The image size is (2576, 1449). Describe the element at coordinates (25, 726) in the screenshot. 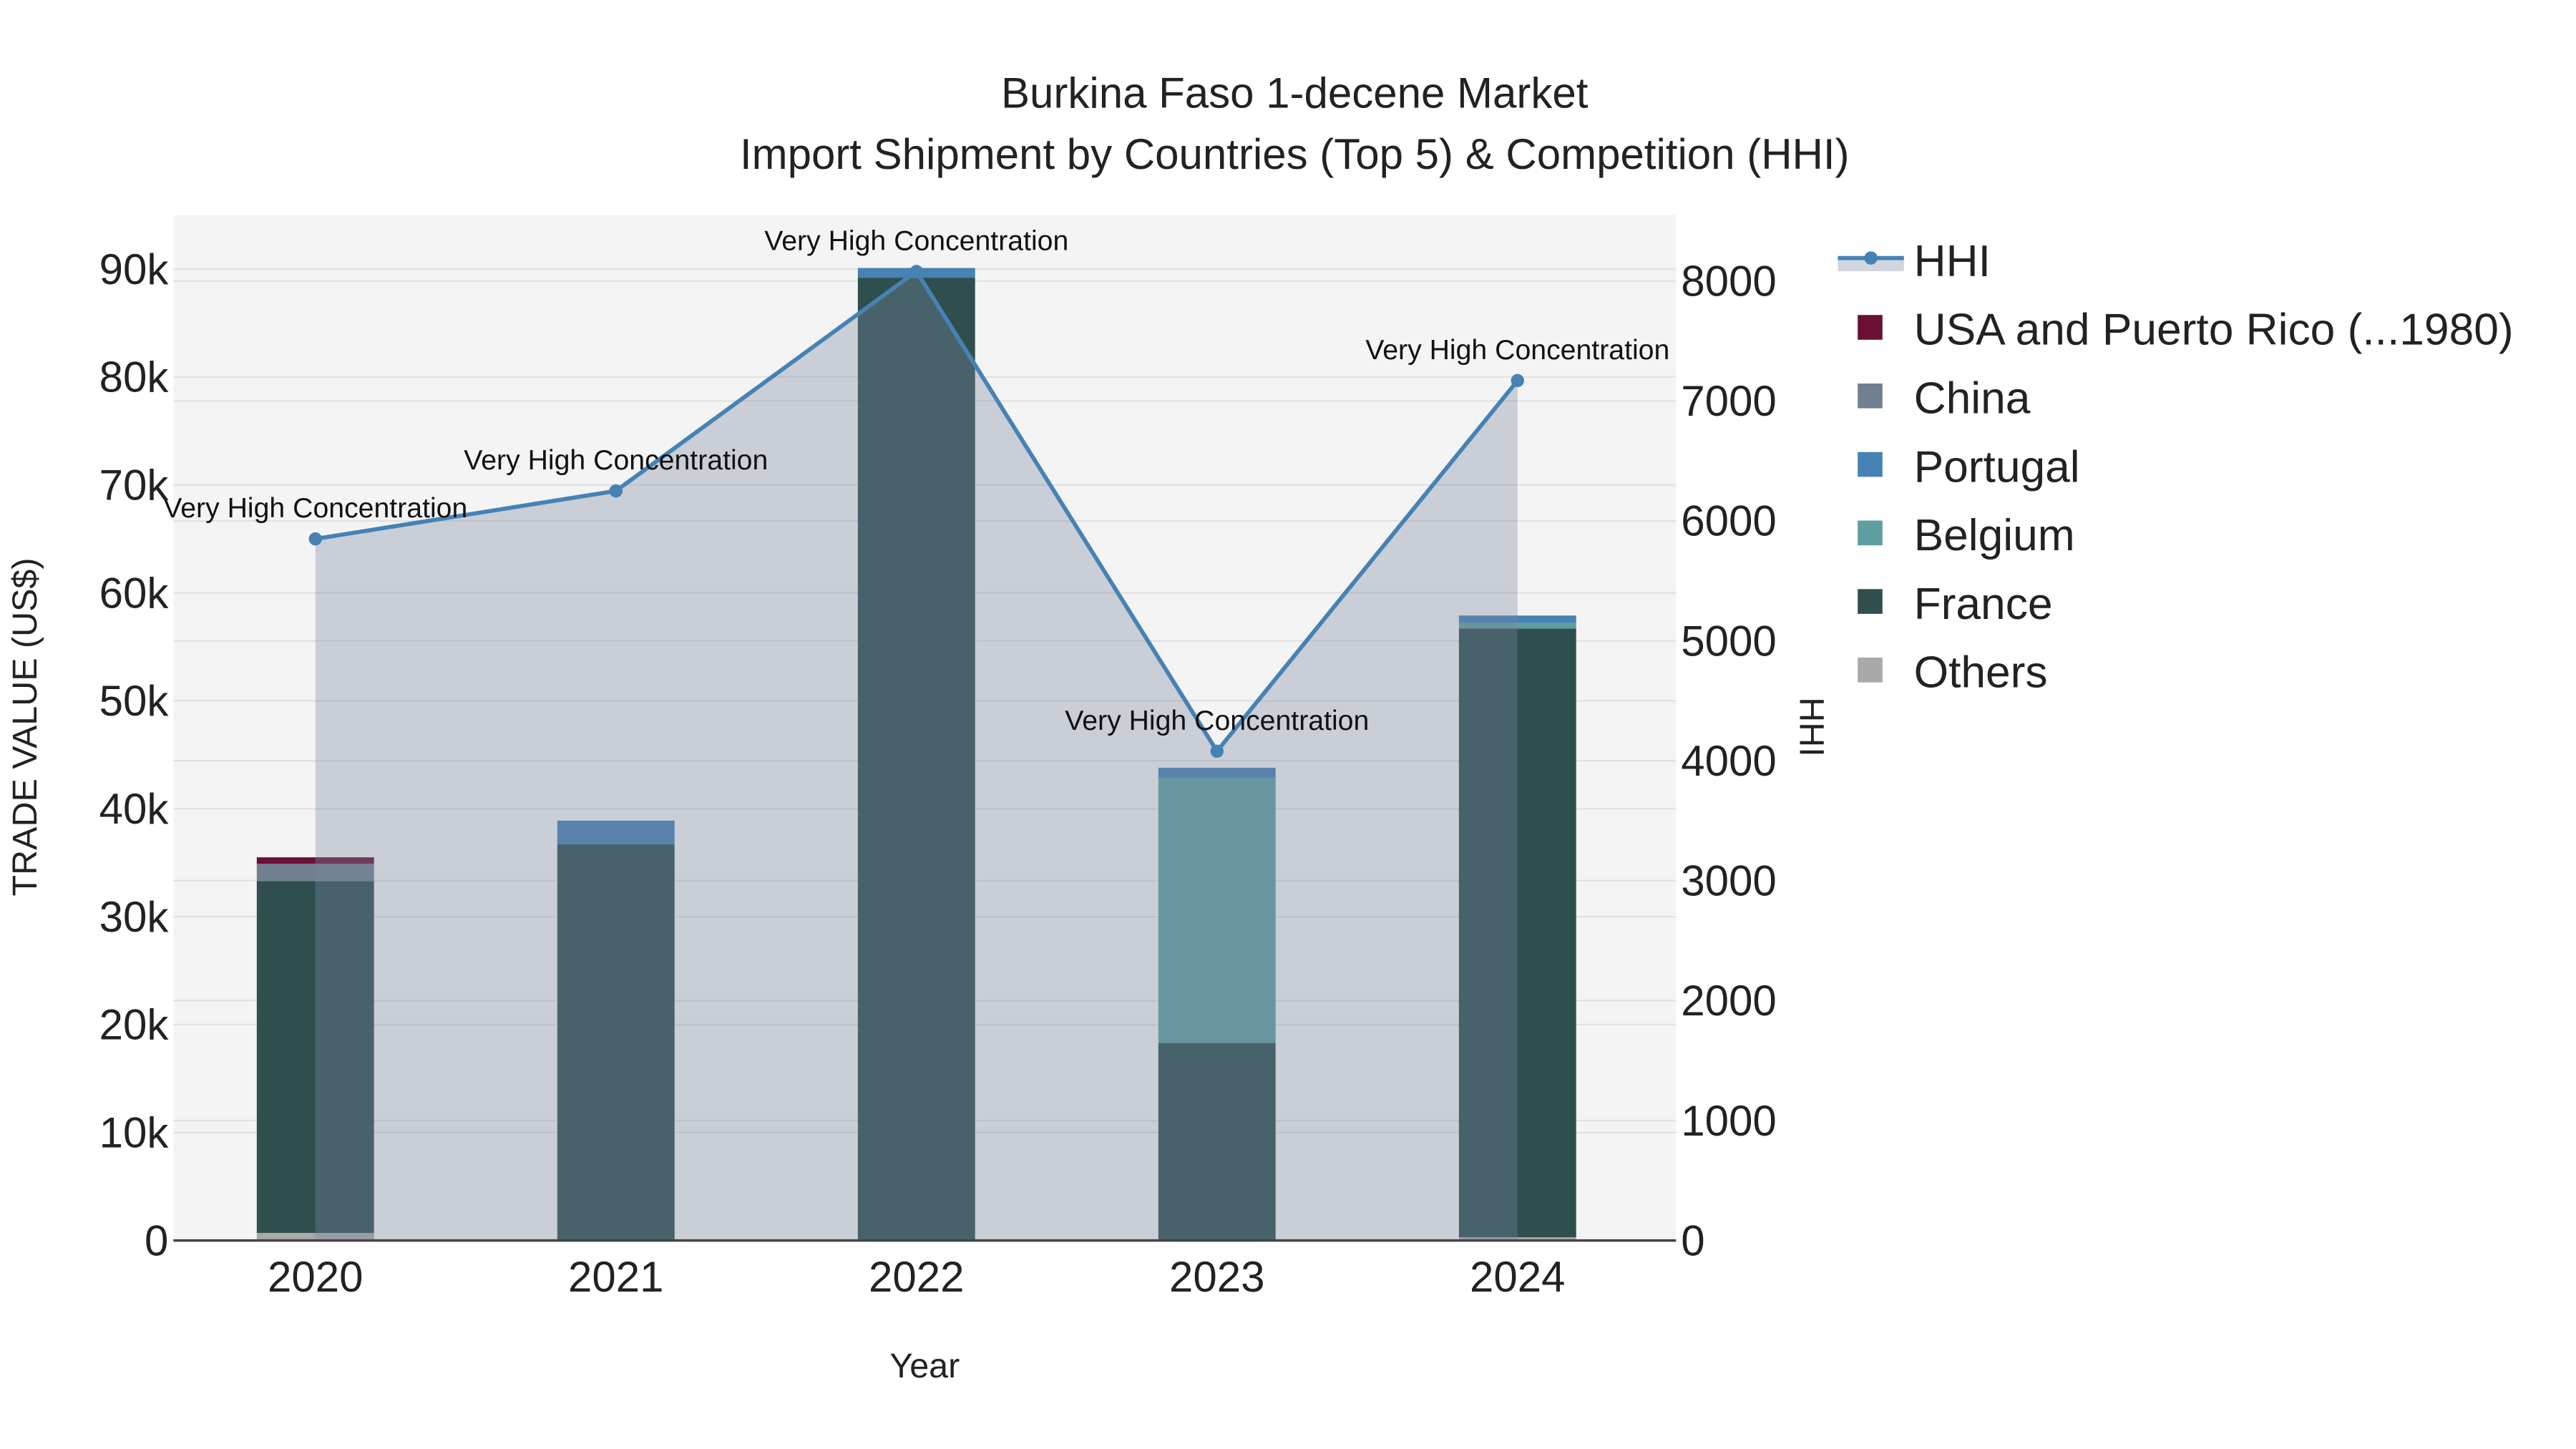

I see `y-axis-label: TRADE VALUE (US$)` at that location.